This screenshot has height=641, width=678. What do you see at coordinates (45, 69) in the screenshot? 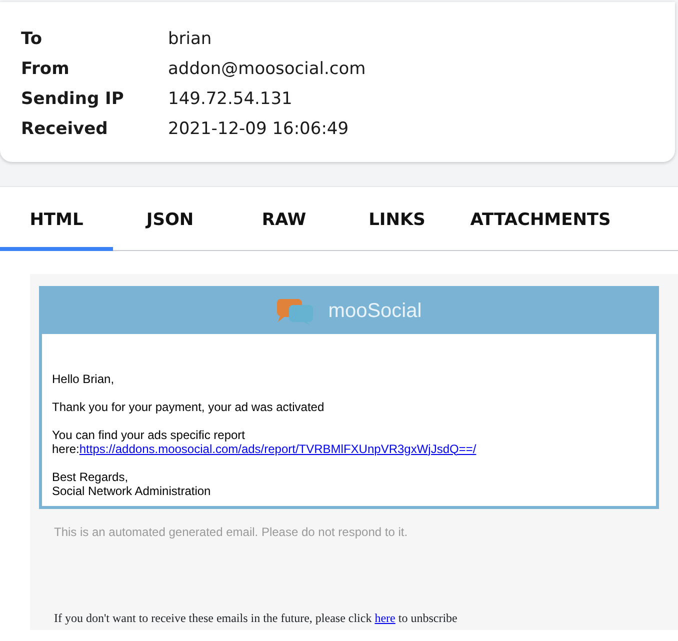
I see `field-label: From` at bounding box center [45, 69].